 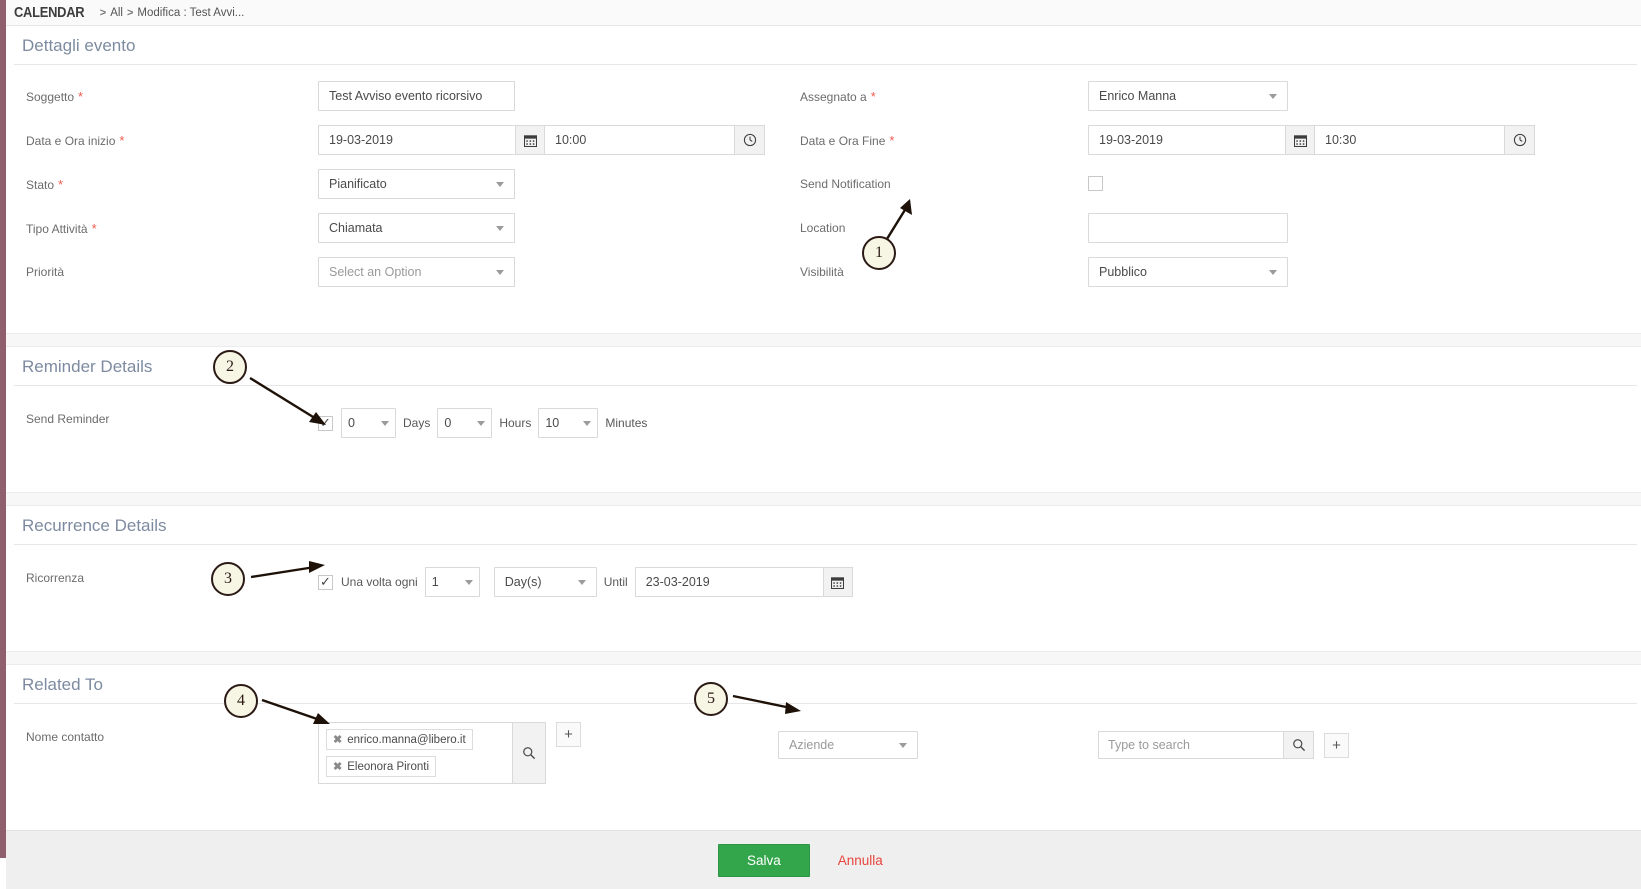 I want to click on close-icon-token-0: ✖, so click(x=337, y=739).